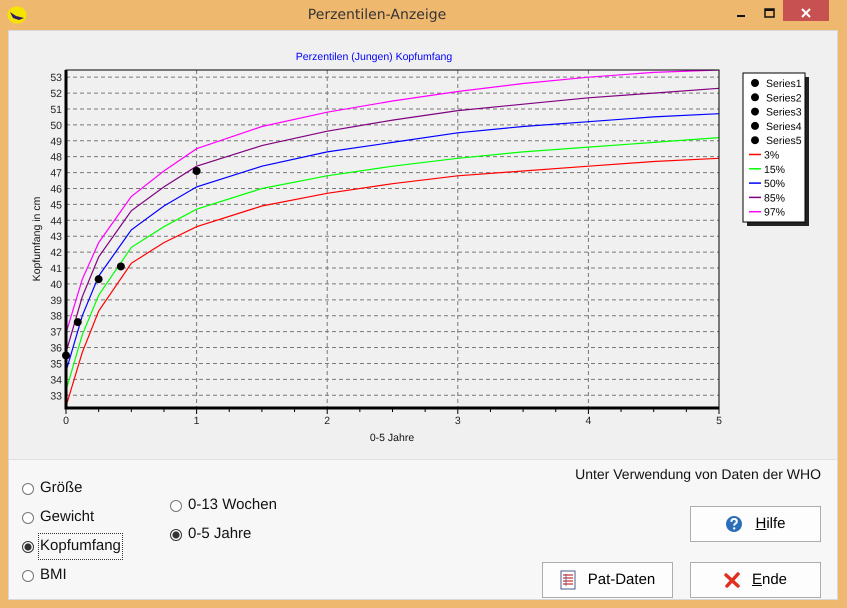 The image size is (847, 608). Describe the element at coordinates (457, 421) in the screenshot. I see `x-tick-label: 3` at that location.